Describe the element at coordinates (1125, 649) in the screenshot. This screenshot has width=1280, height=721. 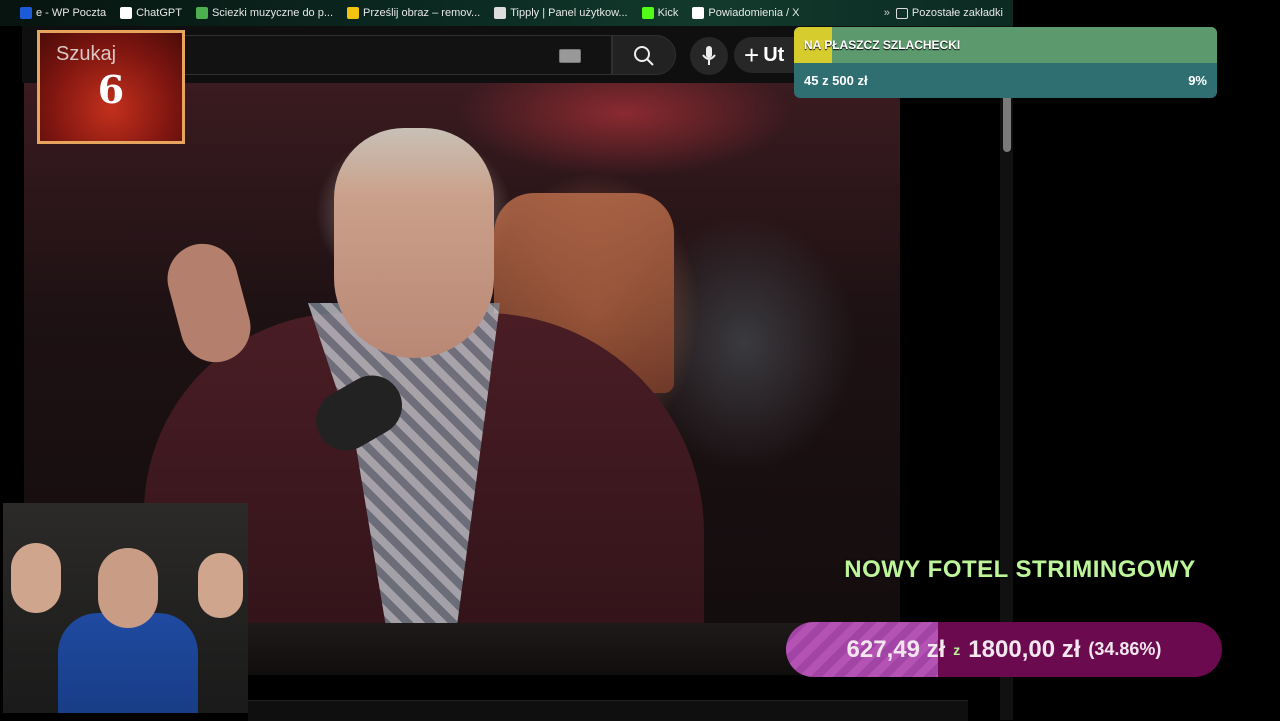
I see `donation-percent: (34.86%)` at that location.